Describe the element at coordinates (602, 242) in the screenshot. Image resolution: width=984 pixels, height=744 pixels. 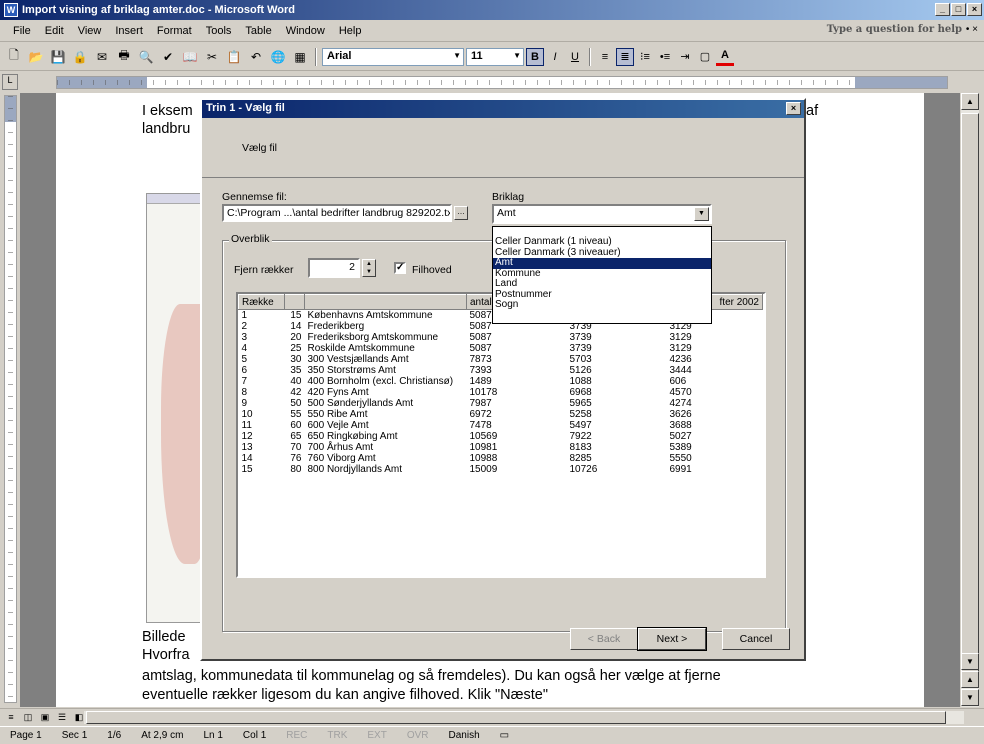
I see `dropdown-option: Celler Danmark (1 niveau)` at that location.